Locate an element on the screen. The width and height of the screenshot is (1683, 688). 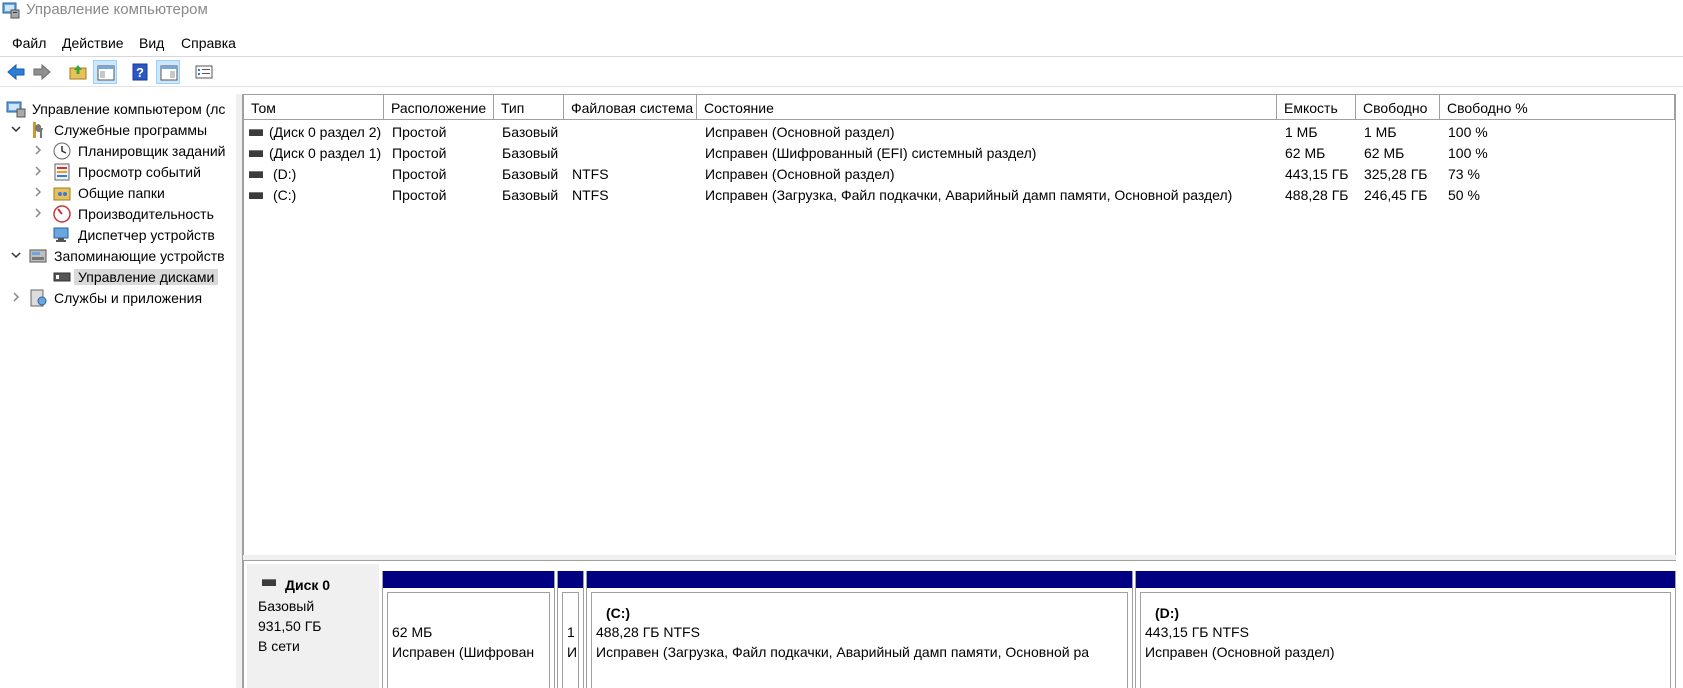
storage-icon is located at coordinates (38, 256).